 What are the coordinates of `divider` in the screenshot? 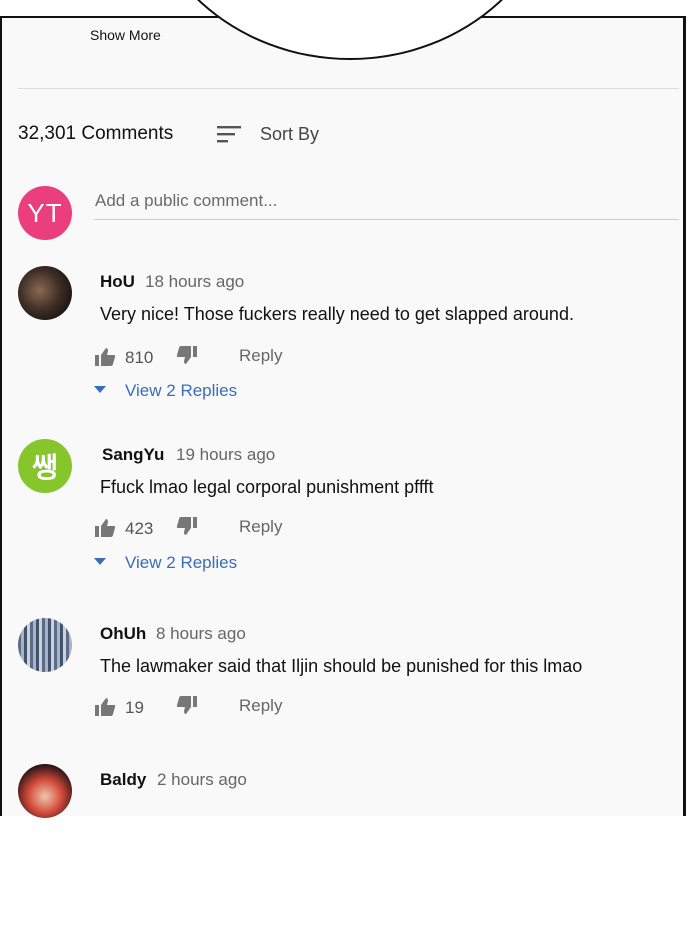 It's located at (348, 88).